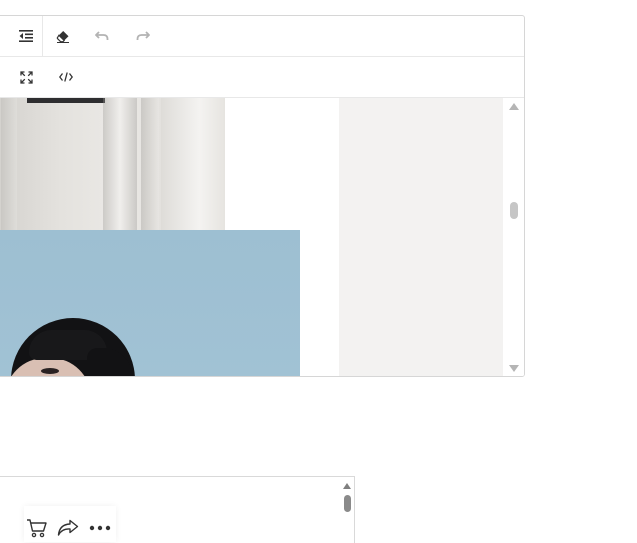 The width and height of the screenshot is (637, 543). What do you see at coordinates (514, 210) in the screenshot?
I see `scroll-thumb` at bounding box center [514, 210].